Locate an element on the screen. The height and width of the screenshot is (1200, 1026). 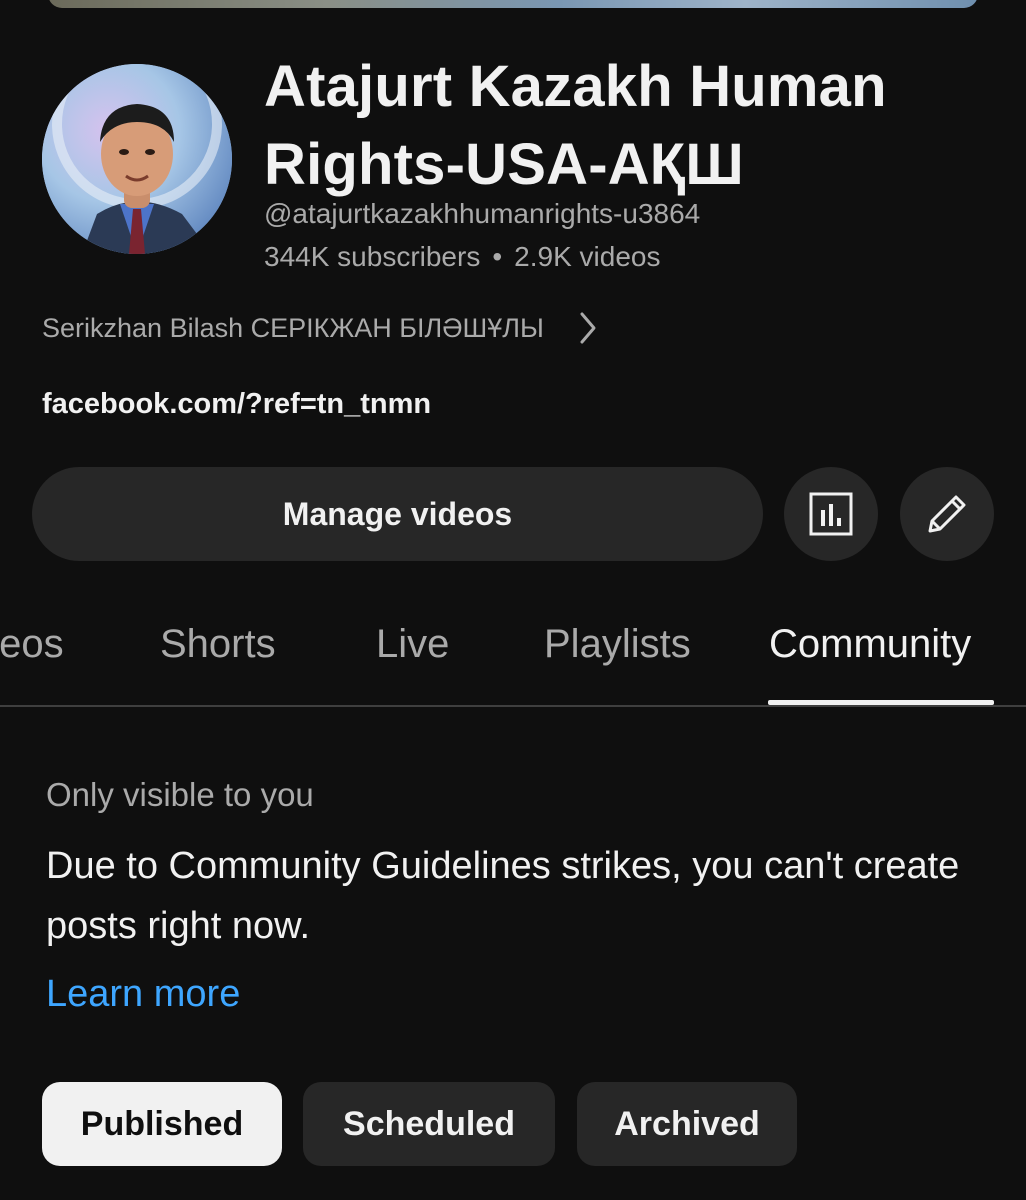
active-tab-indicator is located at coordinates (881, 702).